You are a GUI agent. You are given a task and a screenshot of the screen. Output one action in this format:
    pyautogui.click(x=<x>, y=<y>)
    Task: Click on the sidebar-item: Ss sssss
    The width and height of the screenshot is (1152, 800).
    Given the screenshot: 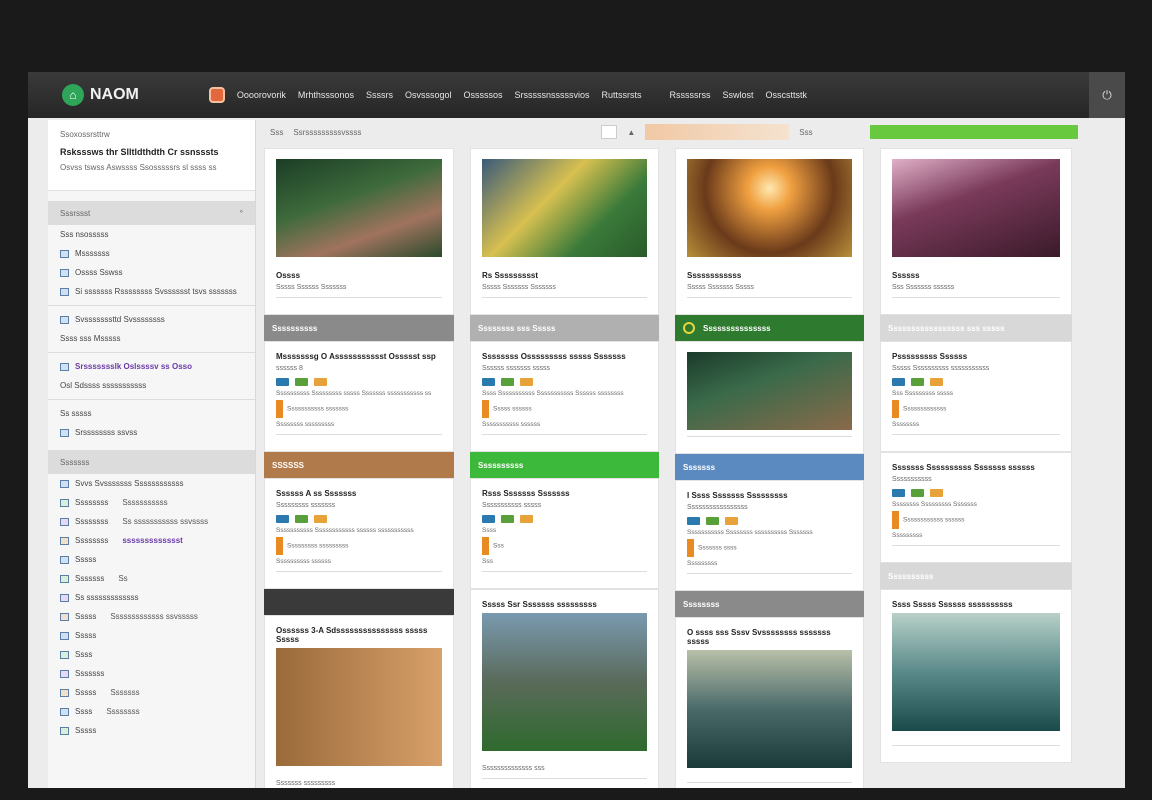 What is the action you would take?
    pyautogui.click(x=151, y=413)
    